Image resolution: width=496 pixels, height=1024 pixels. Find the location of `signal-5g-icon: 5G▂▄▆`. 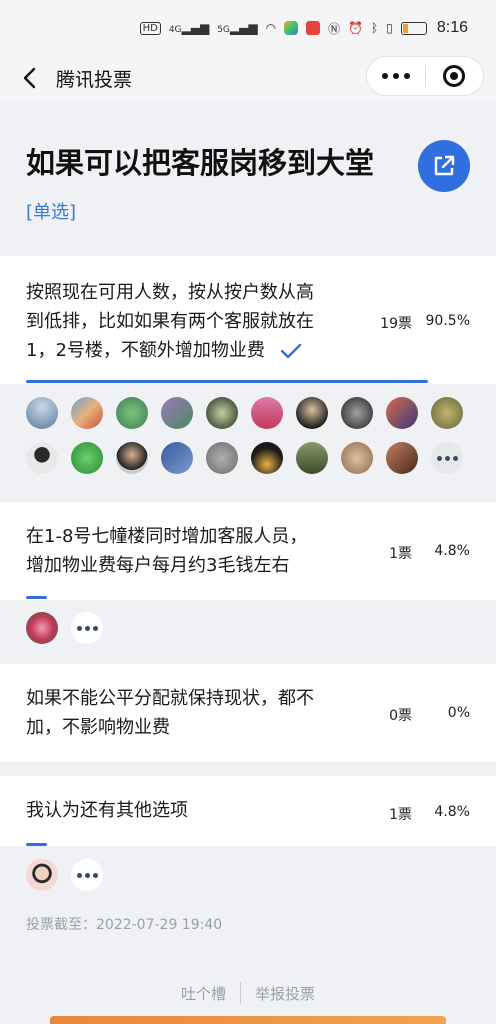

signal-5g-icon: 5G▂▄▆ is located at coordinates (237, 28).